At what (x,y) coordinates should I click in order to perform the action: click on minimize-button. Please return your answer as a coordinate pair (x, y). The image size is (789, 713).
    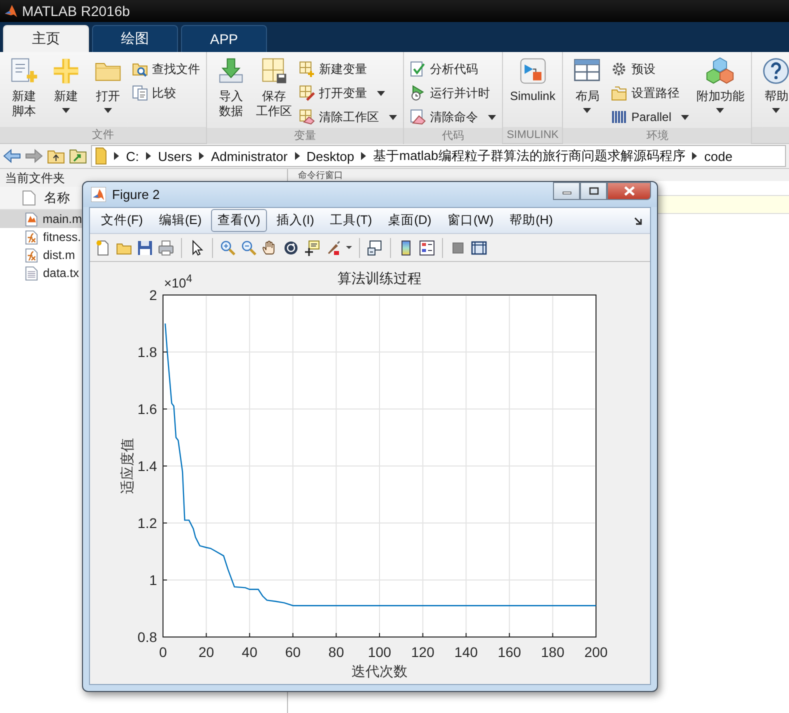
    Looking at the image, I should click on (566, 191).